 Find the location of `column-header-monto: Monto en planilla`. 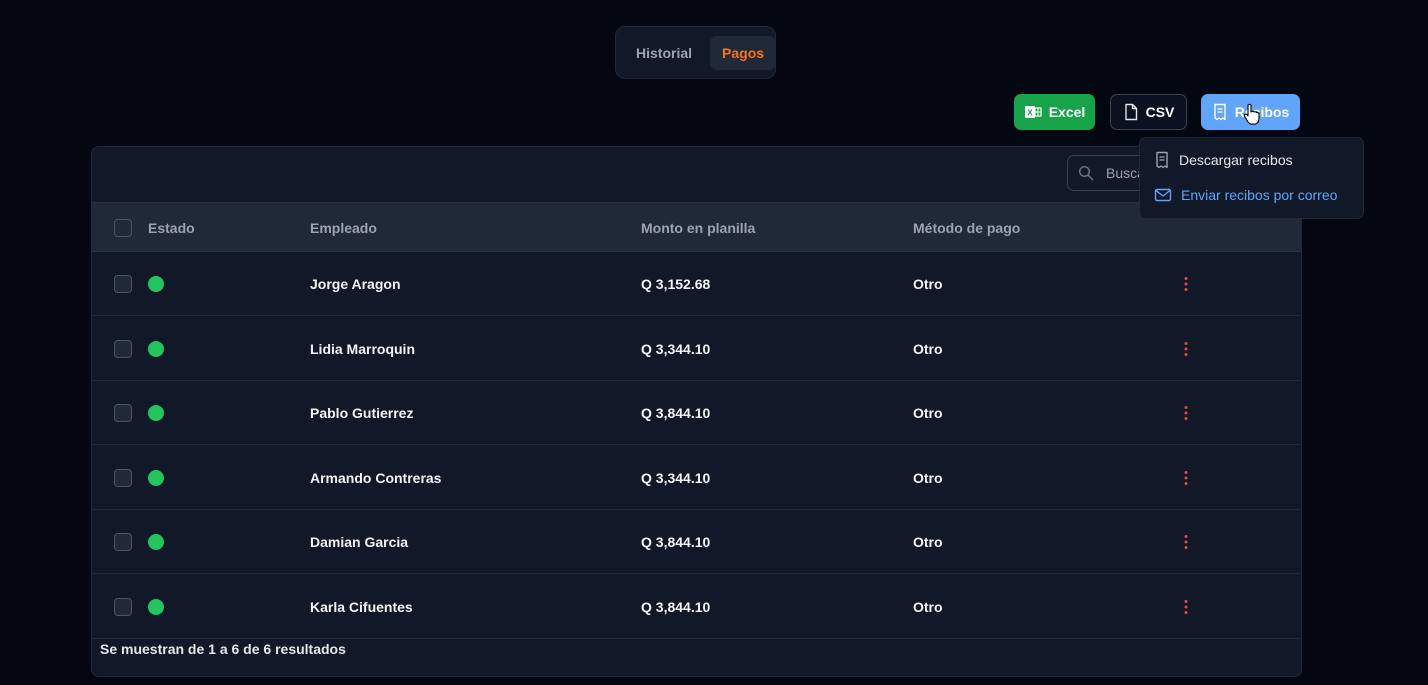

column-header-monto: Monto en planilla is located at coordinates (698, 228).